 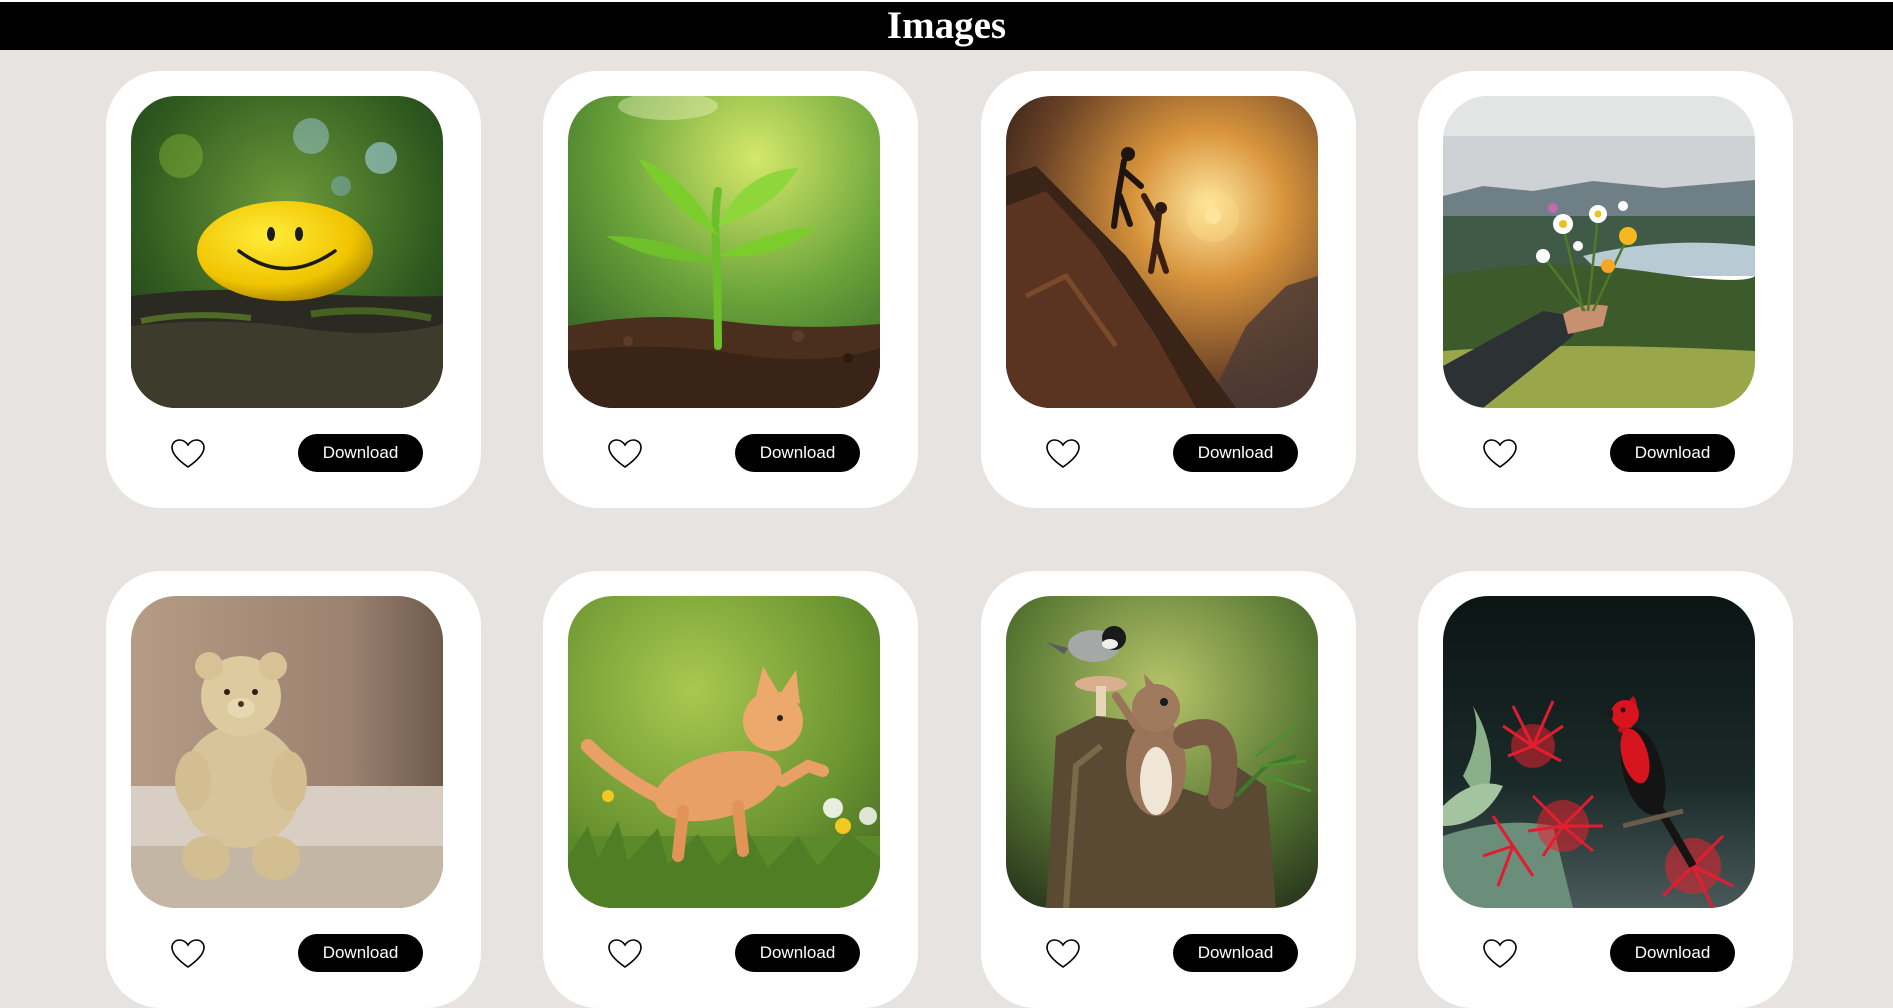 I want to click on image-kitten, so click(x=724, y=752).